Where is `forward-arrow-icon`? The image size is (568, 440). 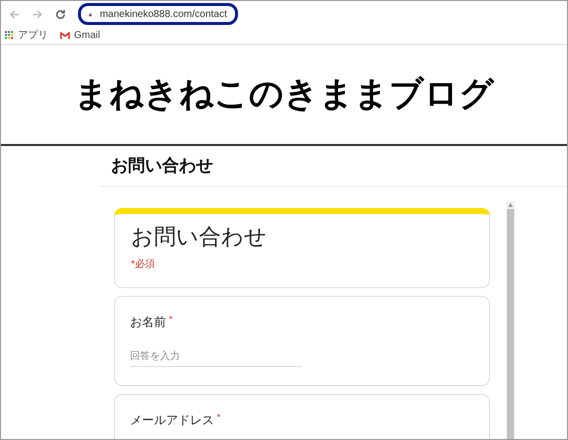 forward-arrow-icon is located at coordinates (37, 14).